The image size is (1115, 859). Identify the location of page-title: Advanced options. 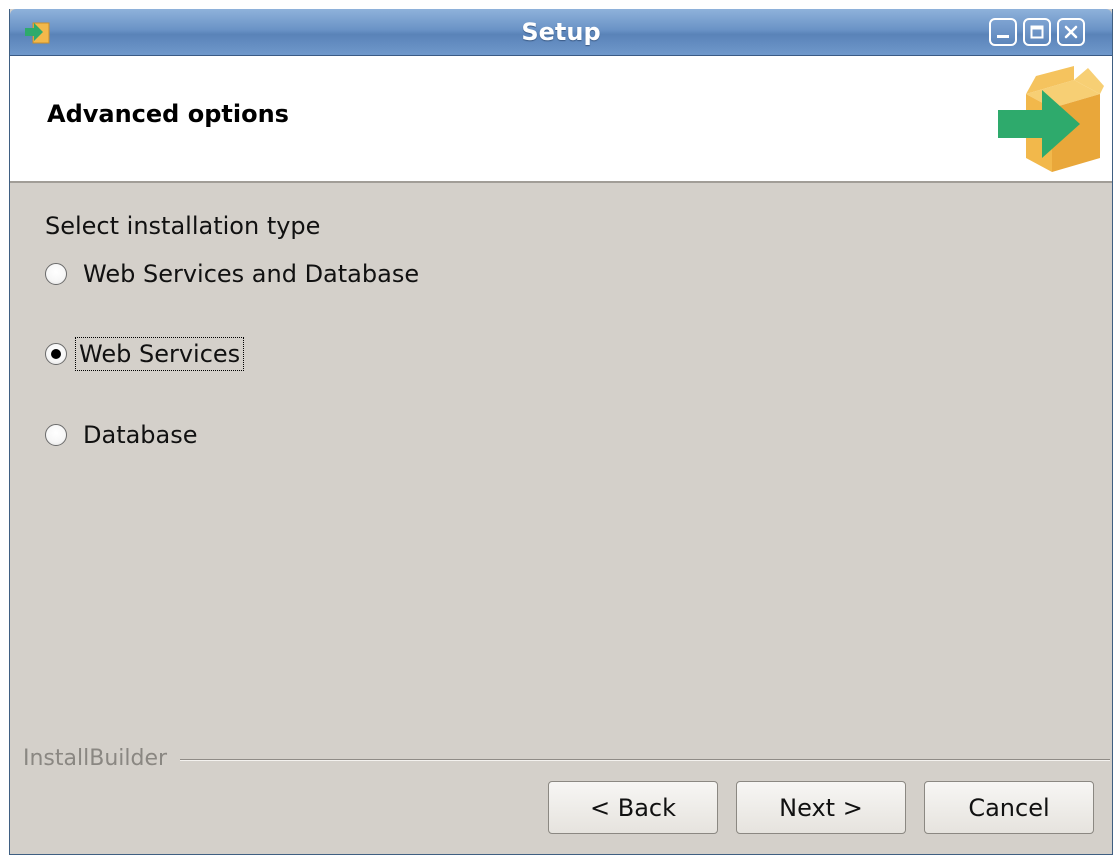
(168, 114).